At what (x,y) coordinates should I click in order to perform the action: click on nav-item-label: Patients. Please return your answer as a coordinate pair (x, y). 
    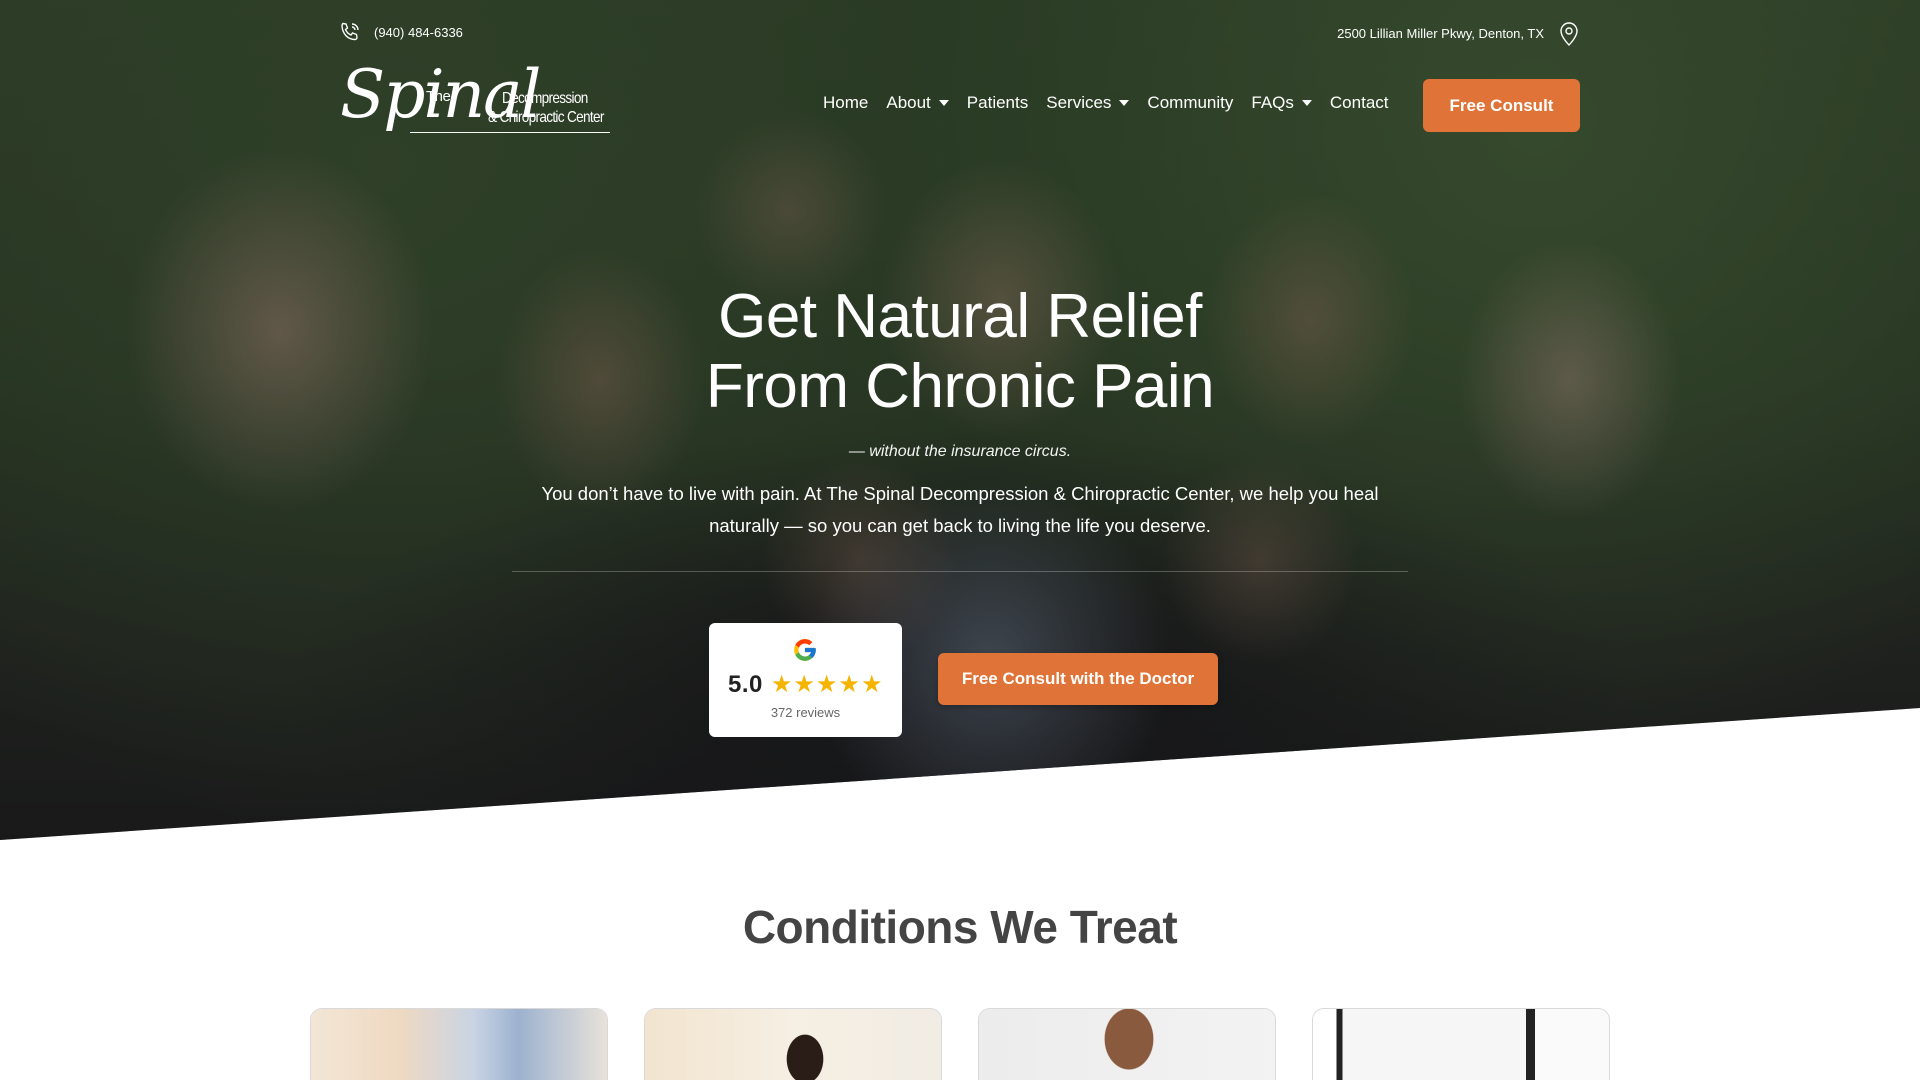
    Looking at the image, I should click on (997, 102).